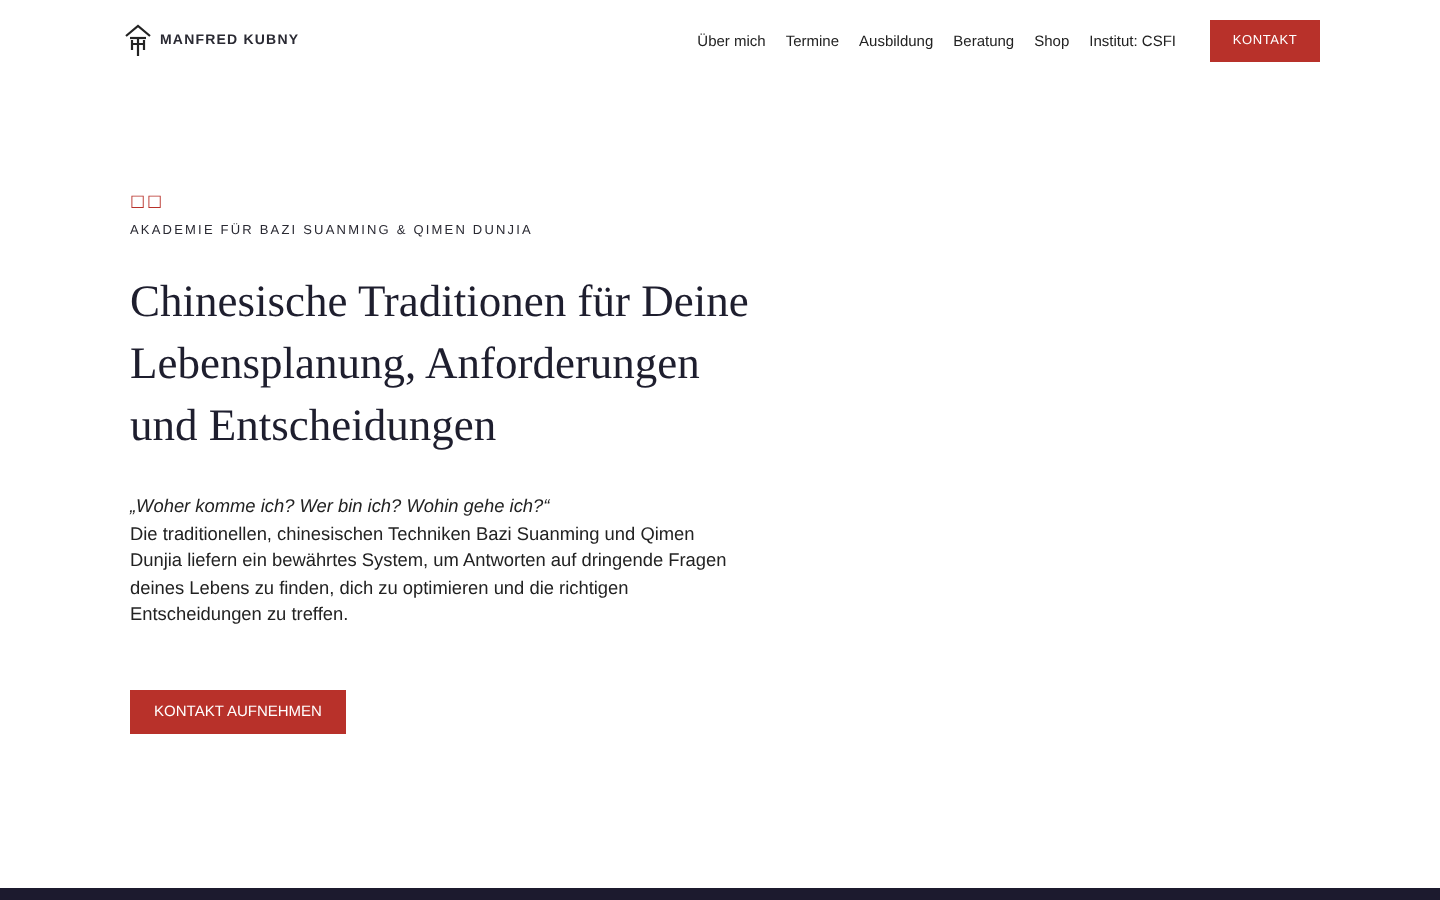 Image resolution: width=1440 pixels, height=900 pixels. What do you see at coordinates (340, 507) in the screenshot?
I see `hero-quote: „Woher komme ich? Wer bin ich? Wohin gehe ich?“` at bounding box center [340, 507].